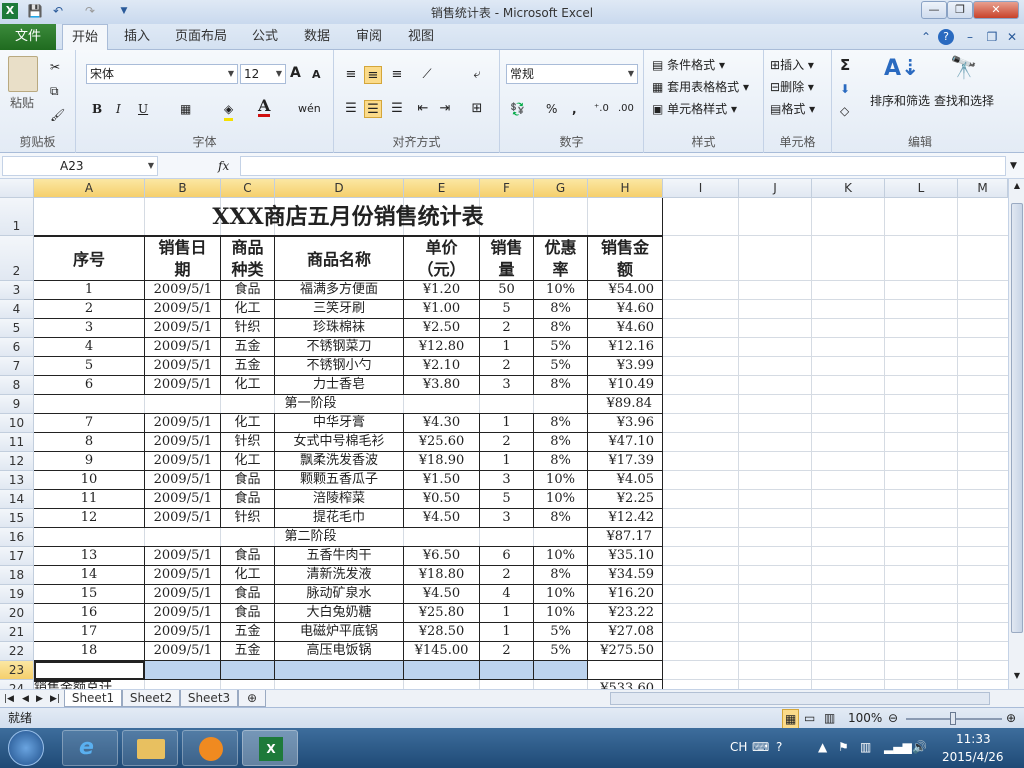 The height and width of the screenshot is (768, 1024). I want to click on format-as-table-button: ▦ 套用表格格式 ▾, so click(700, 87).